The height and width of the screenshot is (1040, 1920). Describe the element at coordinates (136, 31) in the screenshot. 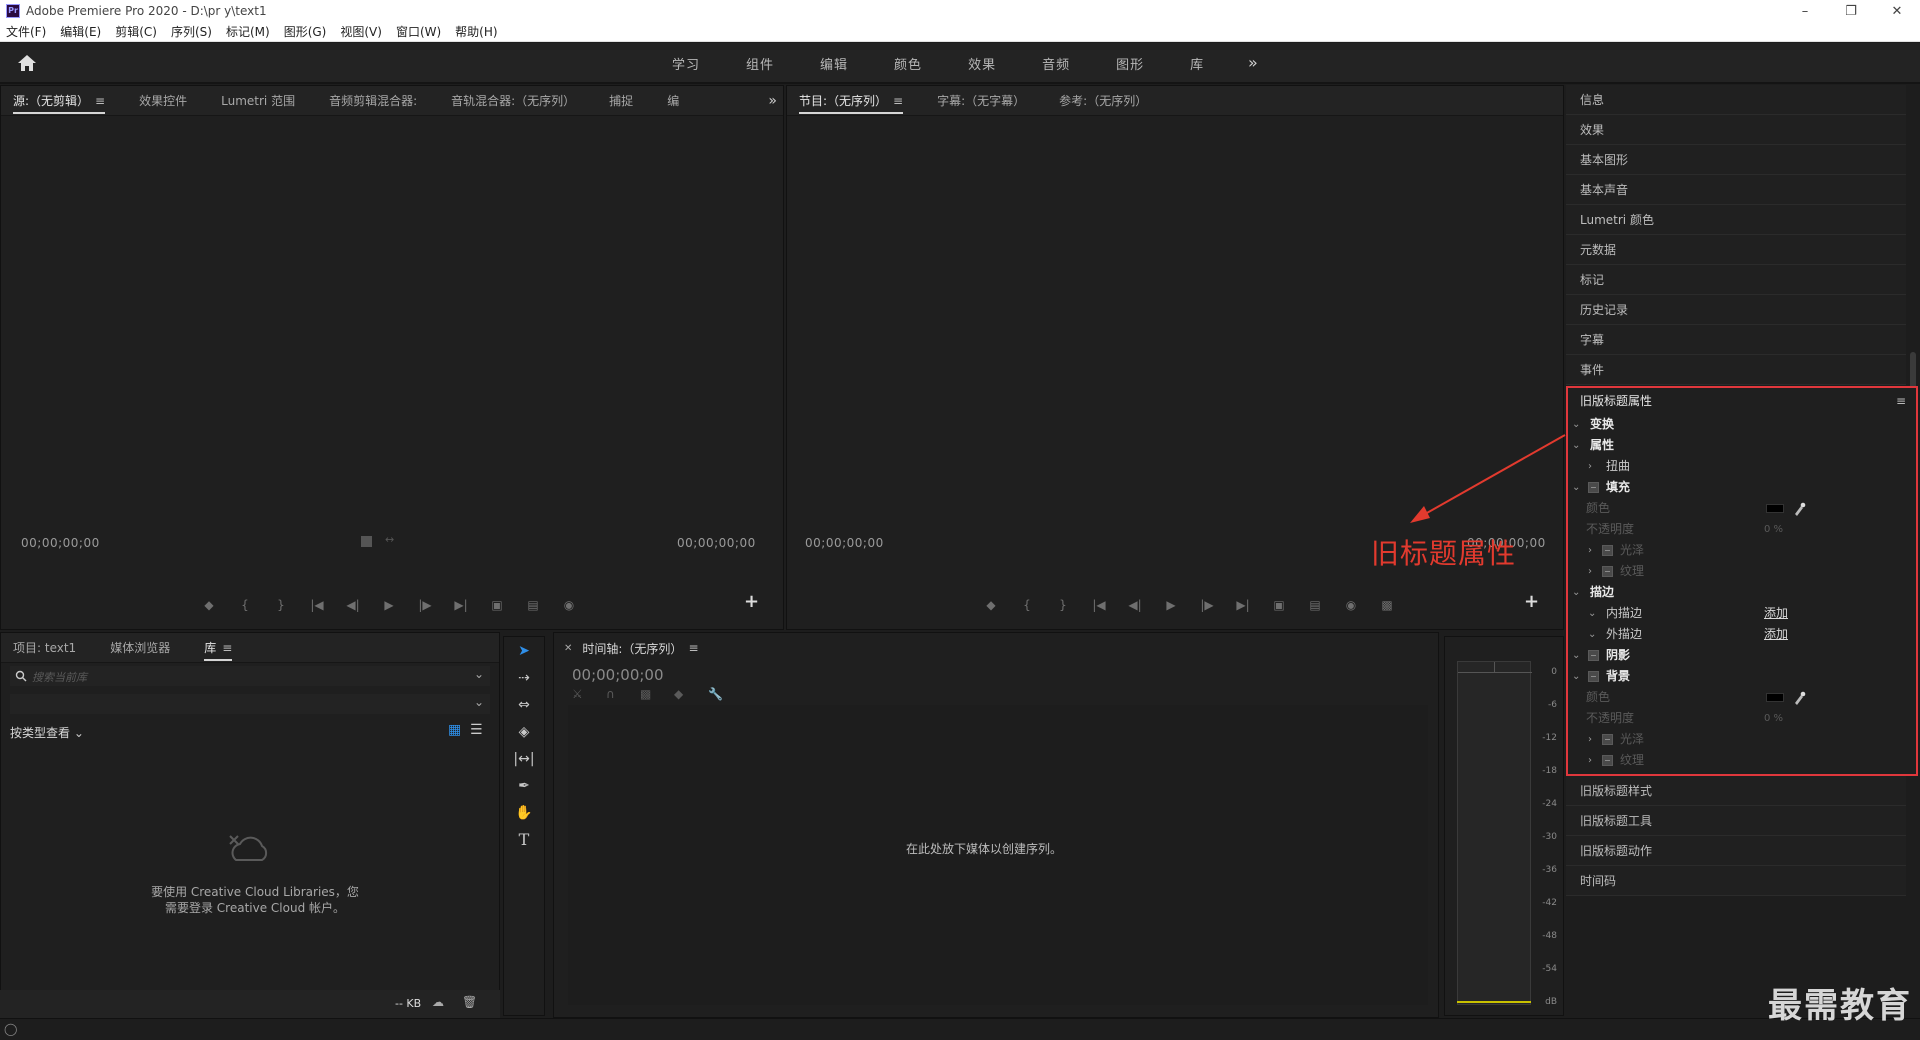

I see `menu-clip: 剪辑(C)` at that location.